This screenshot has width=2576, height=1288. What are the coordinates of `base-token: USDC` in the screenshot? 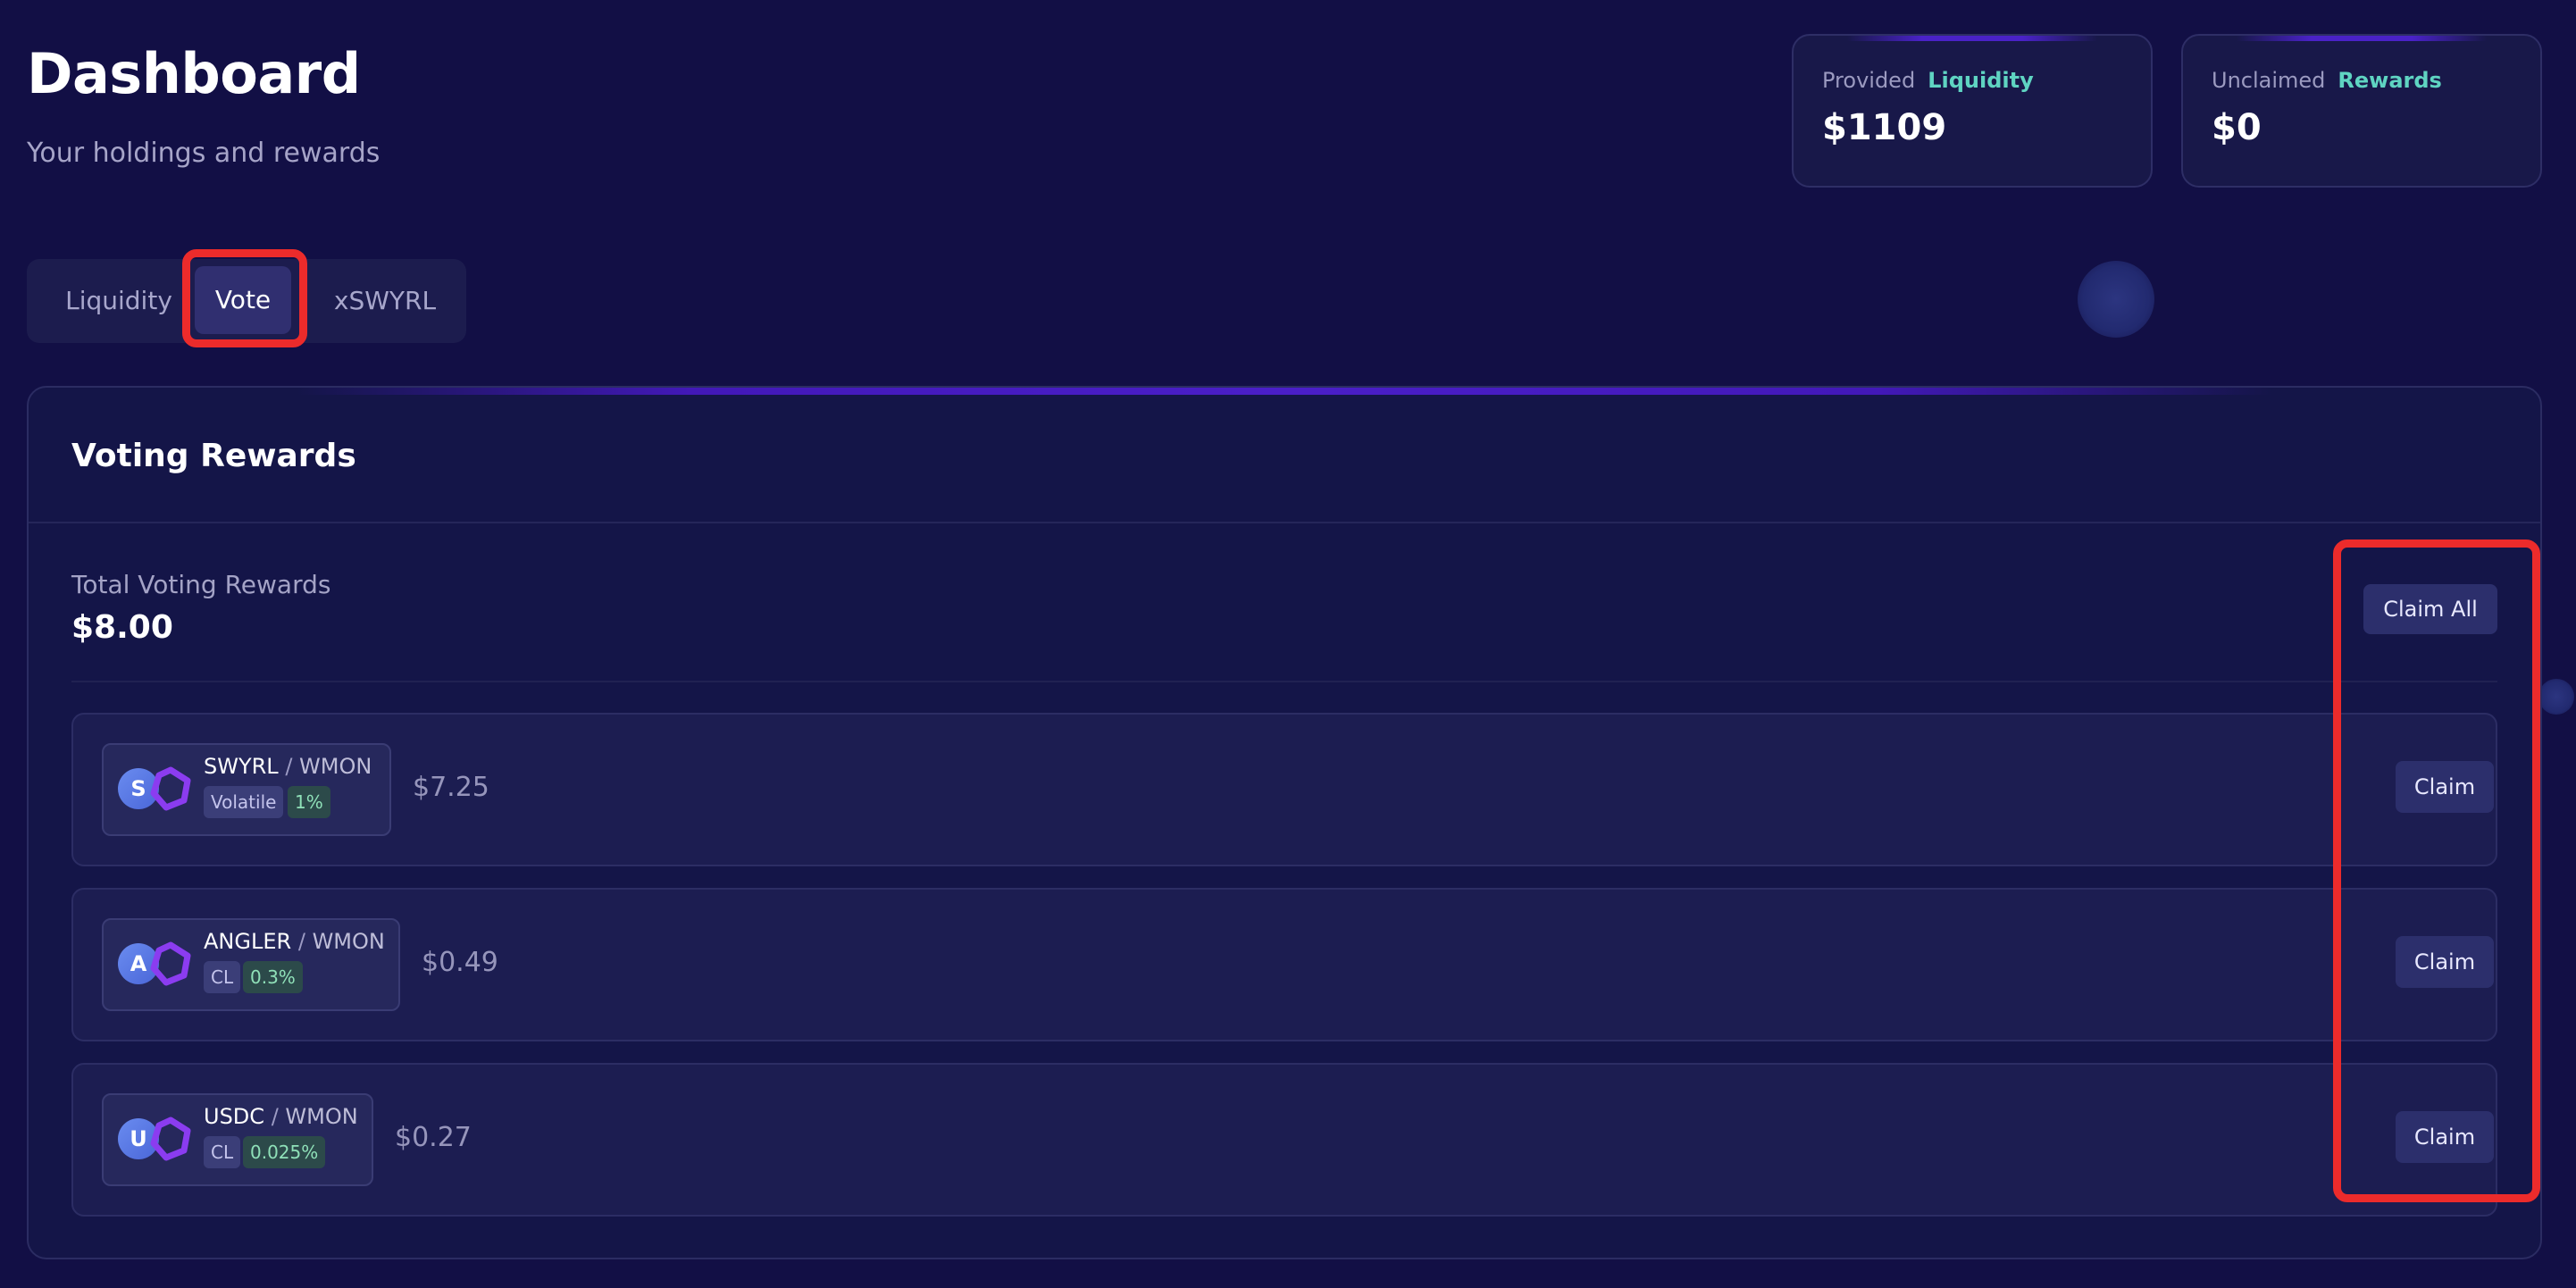 It's located at (235, 1117).